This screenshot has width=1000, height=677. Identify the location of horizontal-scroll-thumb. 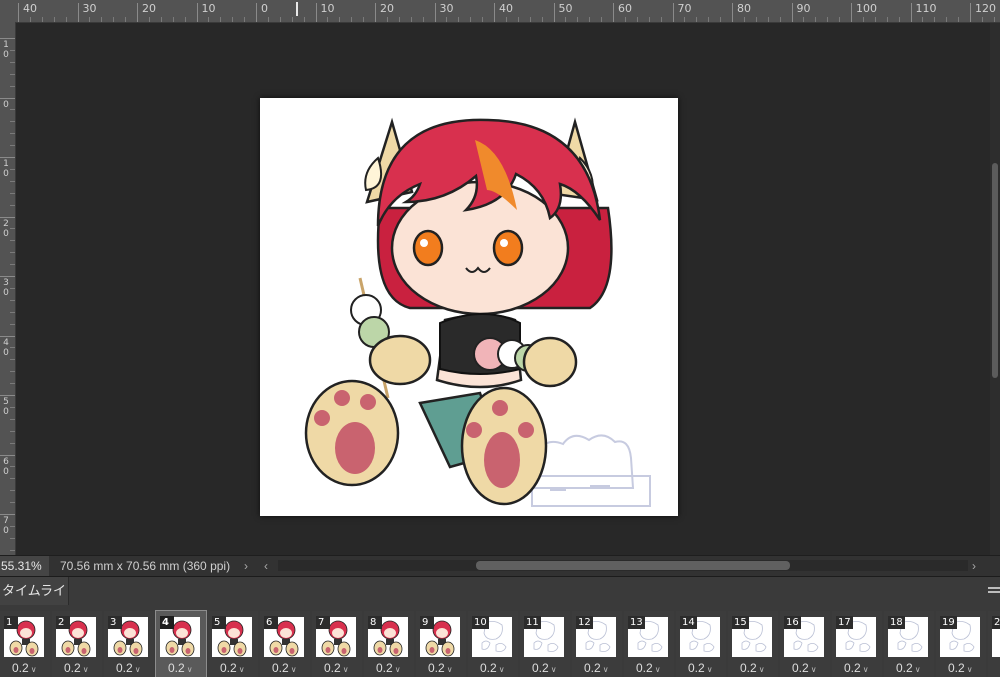
(633, 565).